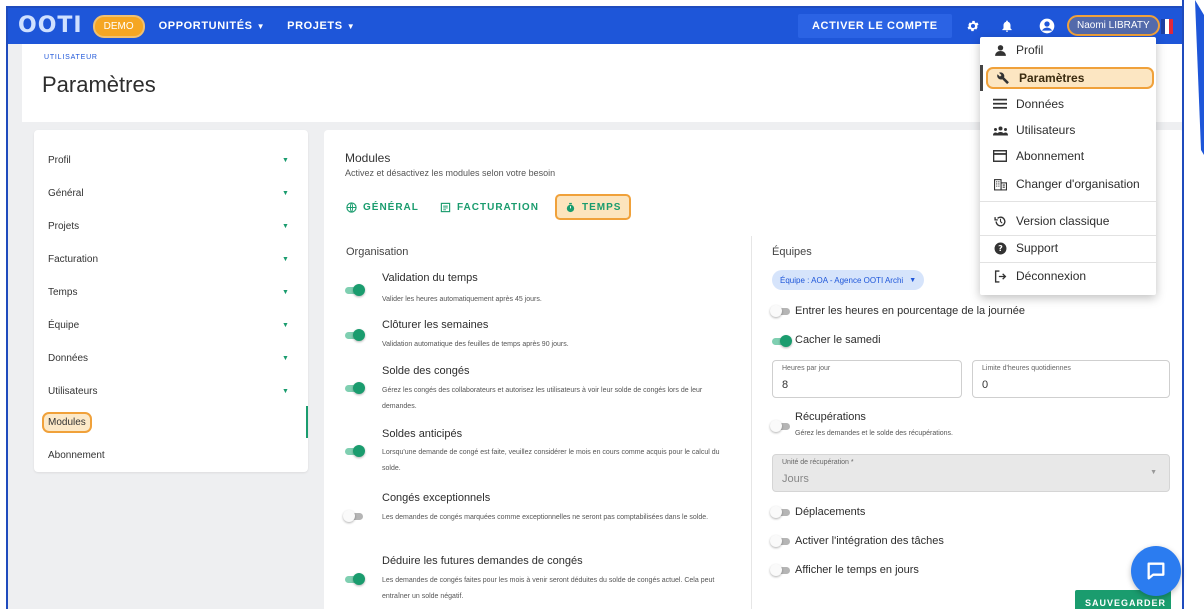  What do you see at coordinates (1068, 248) in the screenshot?
I see `menu-item-support: ? Support` at bounding box center [1068, 248].